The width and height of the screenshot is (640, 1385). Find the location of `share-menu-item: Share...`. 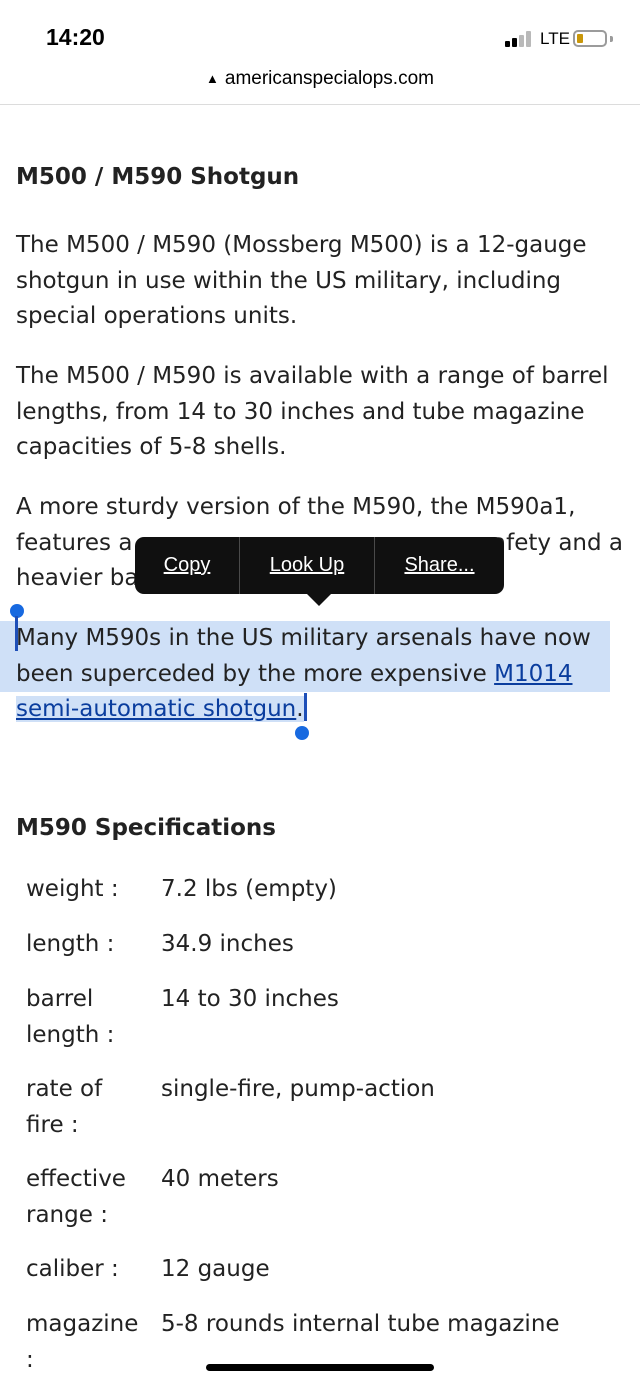

share-menu-item: Share... is located at coordinates (439, 565).